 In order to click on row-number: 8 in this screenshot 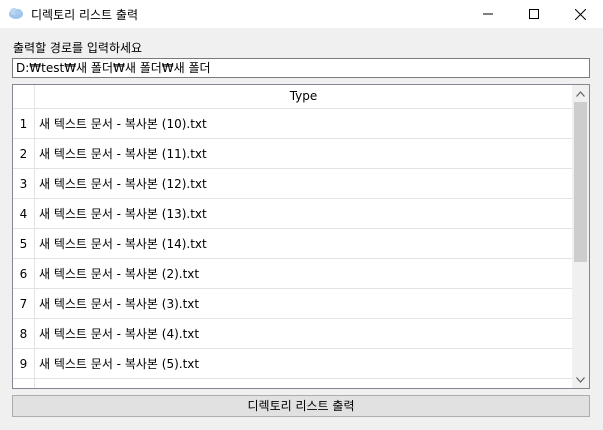, I will do `click(24, 334)`.